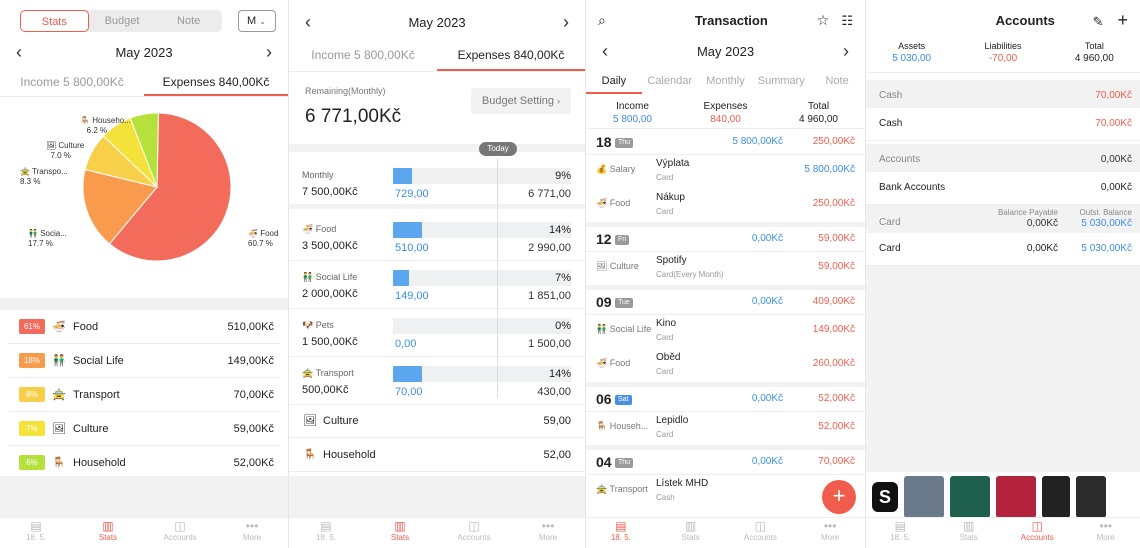  I want to click on budget-plain-row: 🖼 Culture 59,00, so click(437, 421).